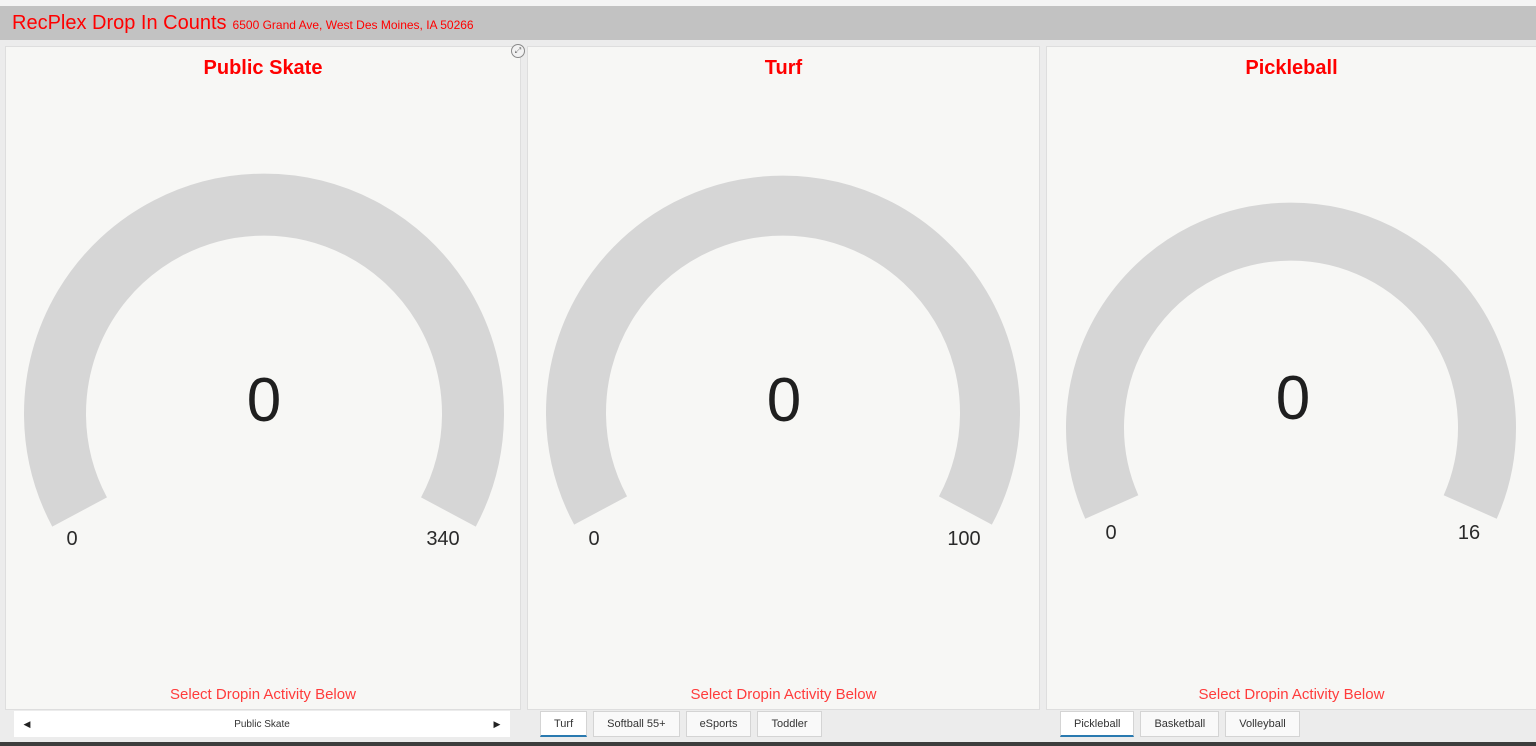  I want to click on gauge-max-label: 16, so click(1469, 533).